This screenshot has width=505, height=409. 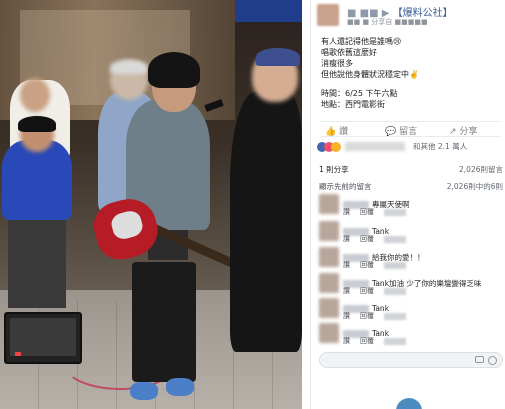 I want to click on singer-jeans, so click(x=164, y=322).